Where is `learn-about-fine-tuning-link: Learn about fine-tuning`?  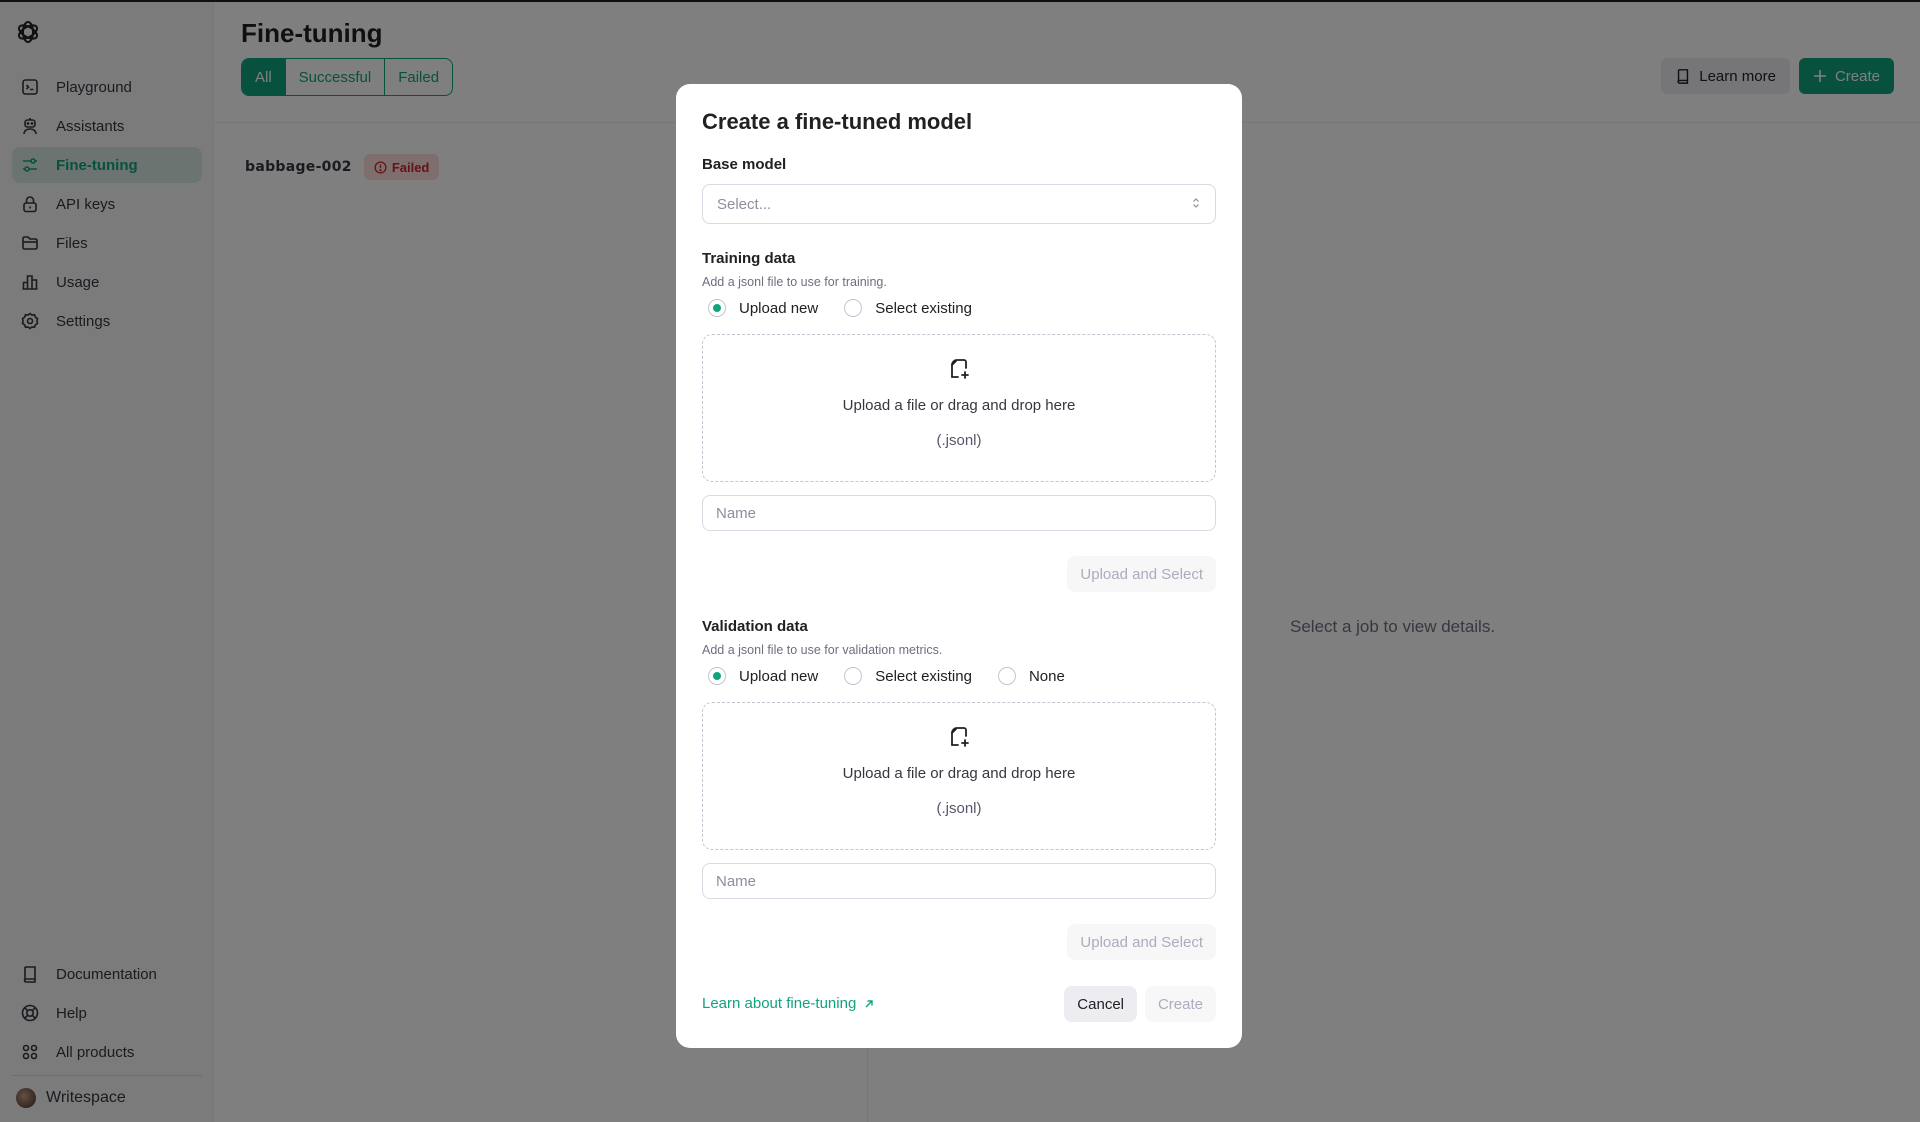
learn-about-fine-tuning-link: Learn about fine-tuning is located at coordinates (788, 1003).